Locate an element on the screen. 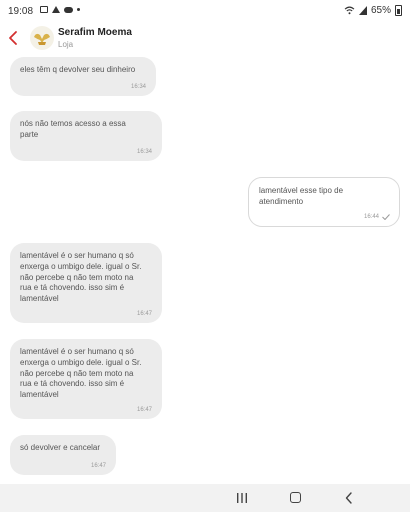  nav-back-icon is located at coordinates (349, 498).